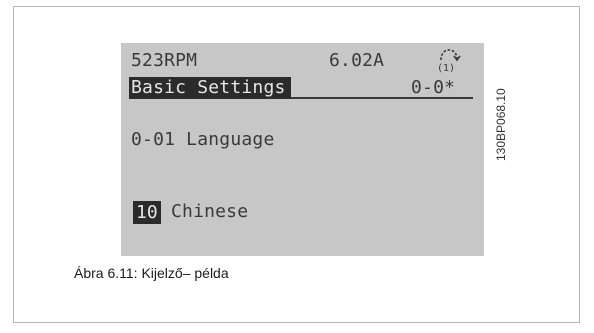 The image size is (594, 333). Describe the element at coordinates (501, 124) in the screenshot. I see `figure-reference-text: 130BP068.10` at that location.